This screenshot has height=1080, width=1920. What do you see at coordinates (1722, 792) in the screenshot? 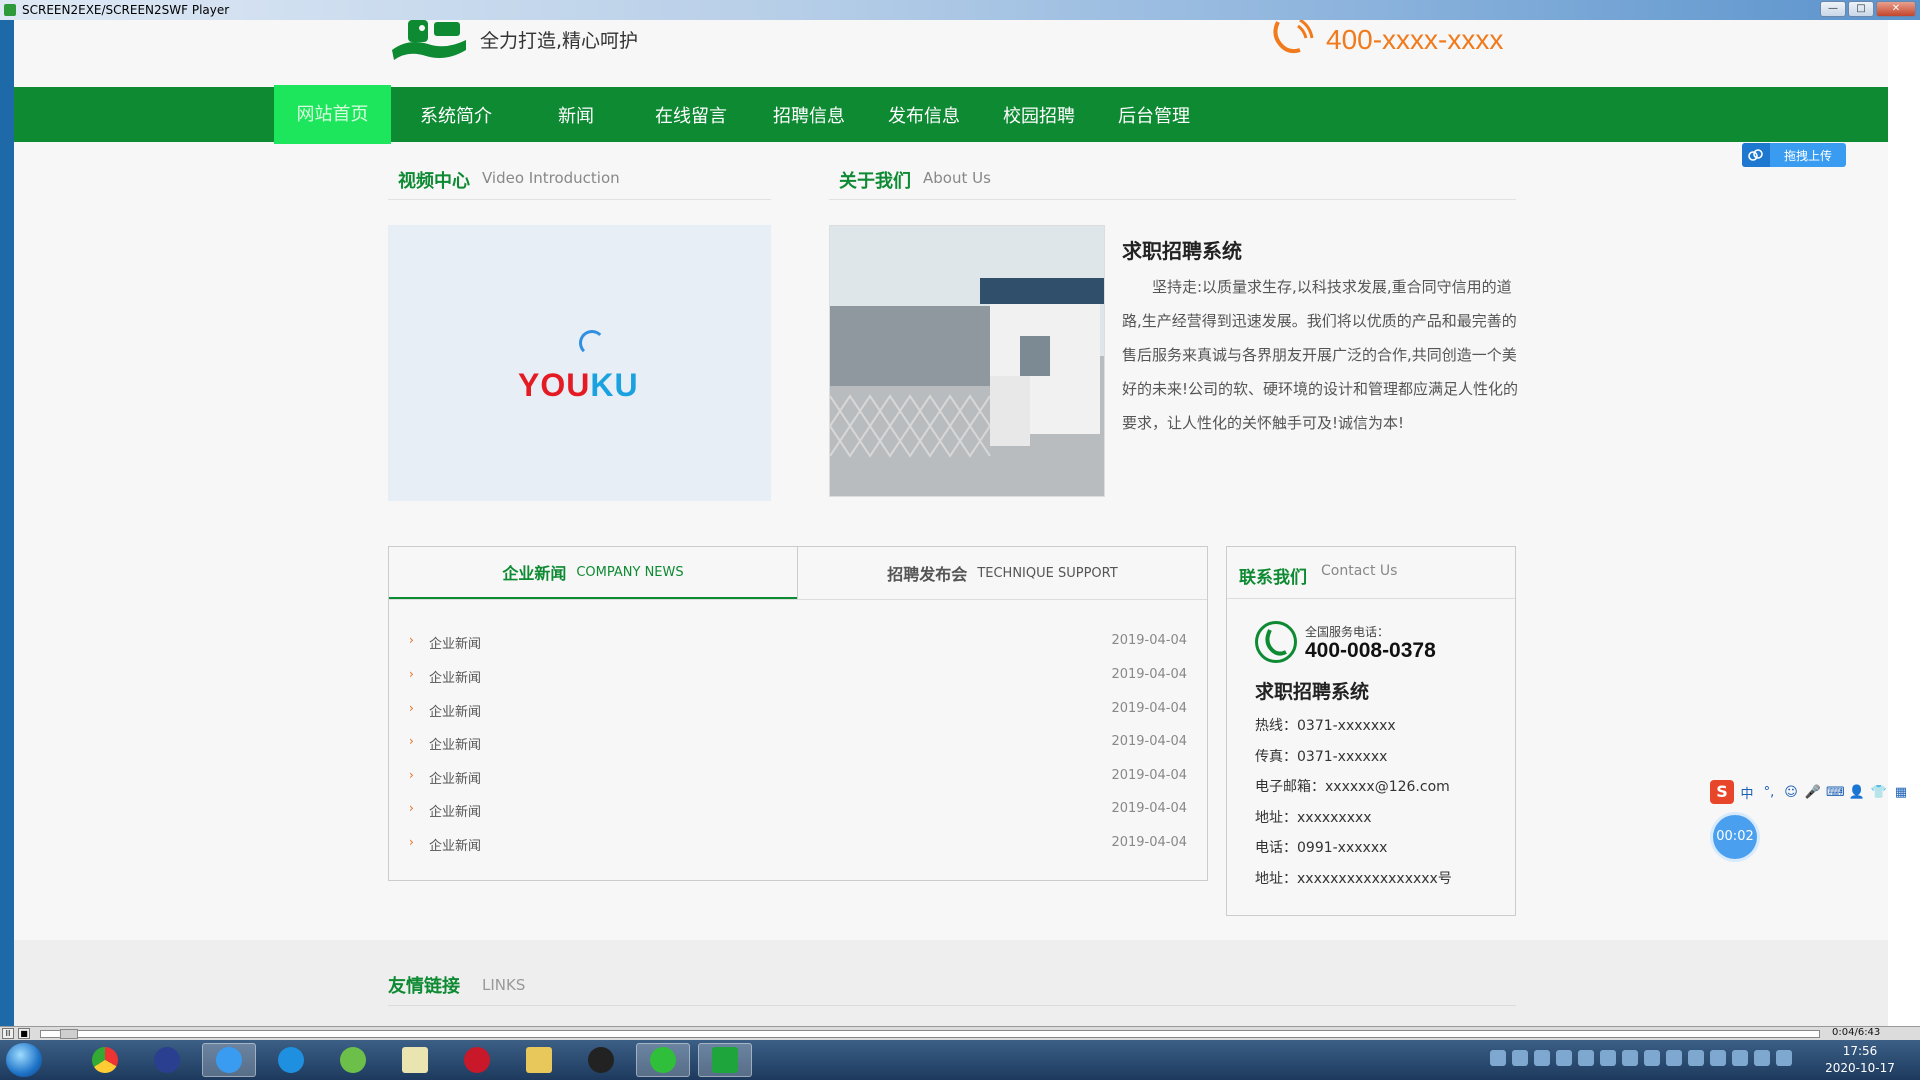
I see `sogou-ime-icon: S` at bounding box center [1722, 792].